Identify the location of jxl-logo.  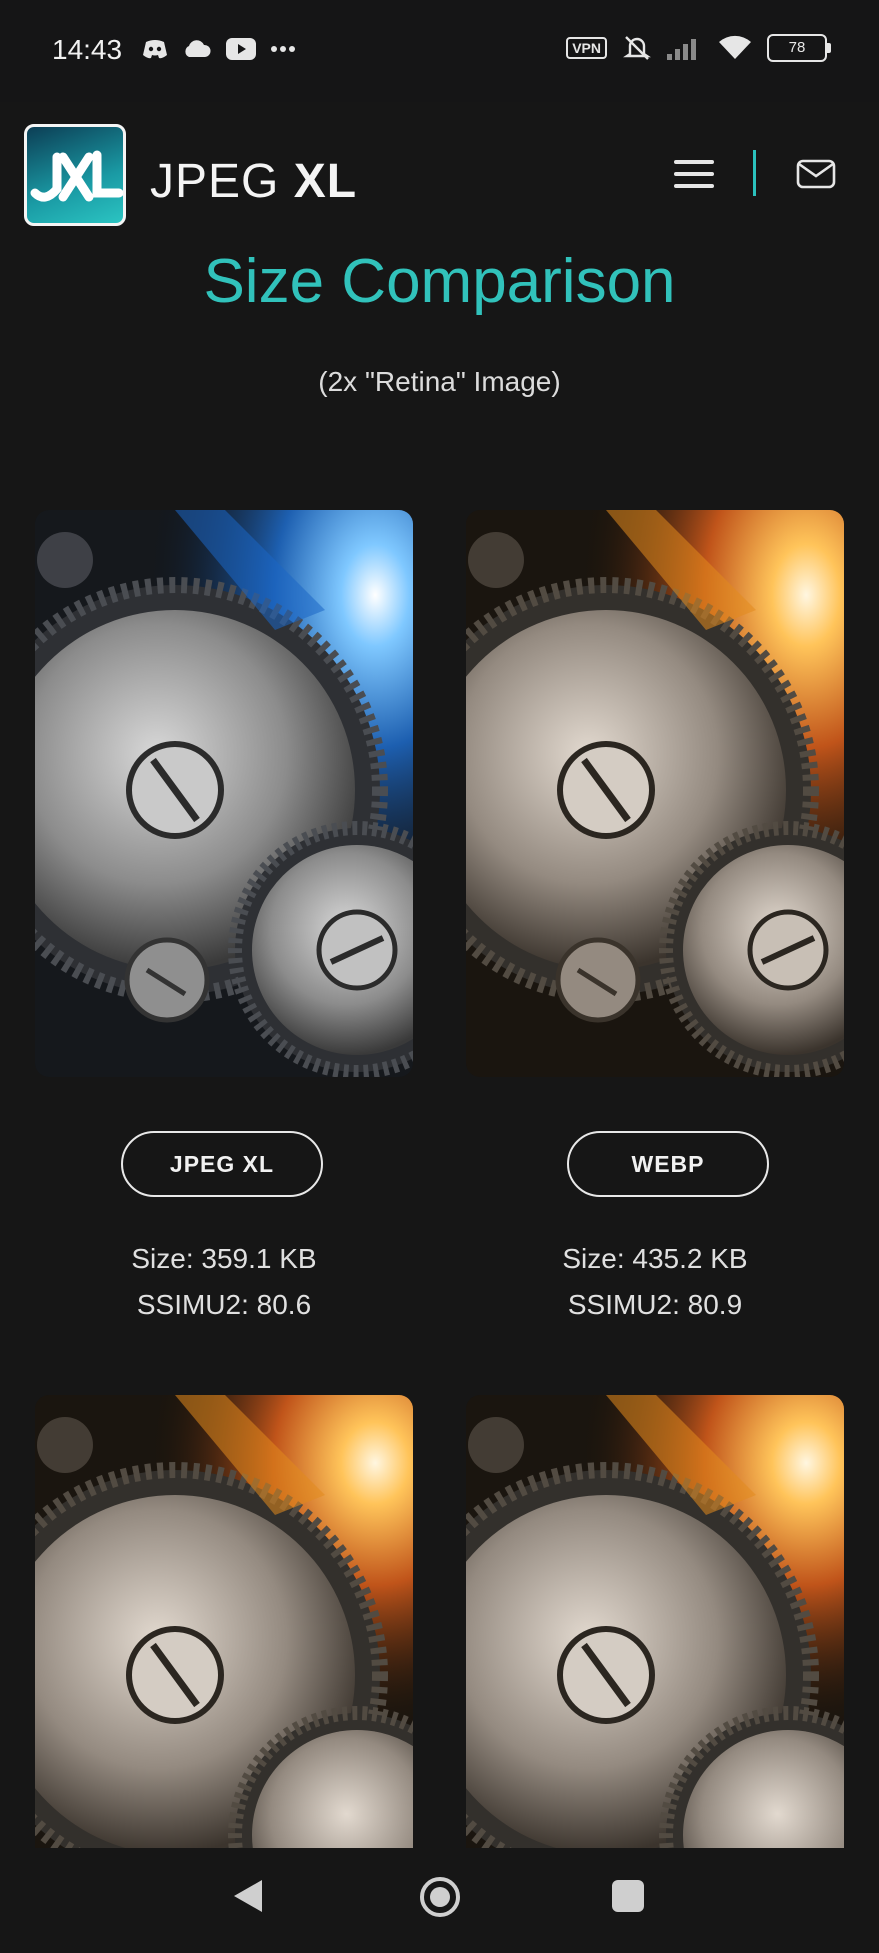
(75, 175).